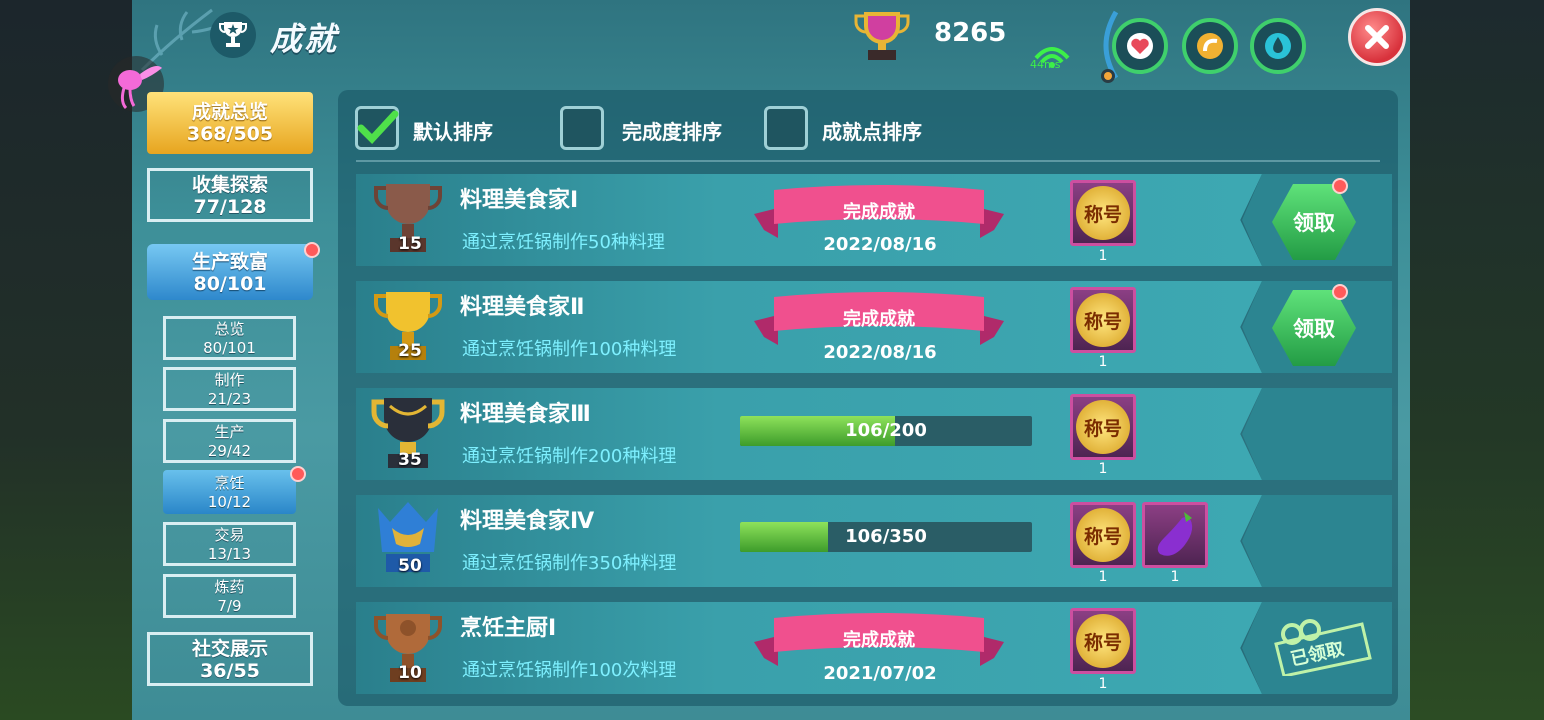 This screenshot has height=720, width=1544. Describe the element at coordinates (970, 33) in the screenshot. I see `achievement-points-value: 8265` at that location.